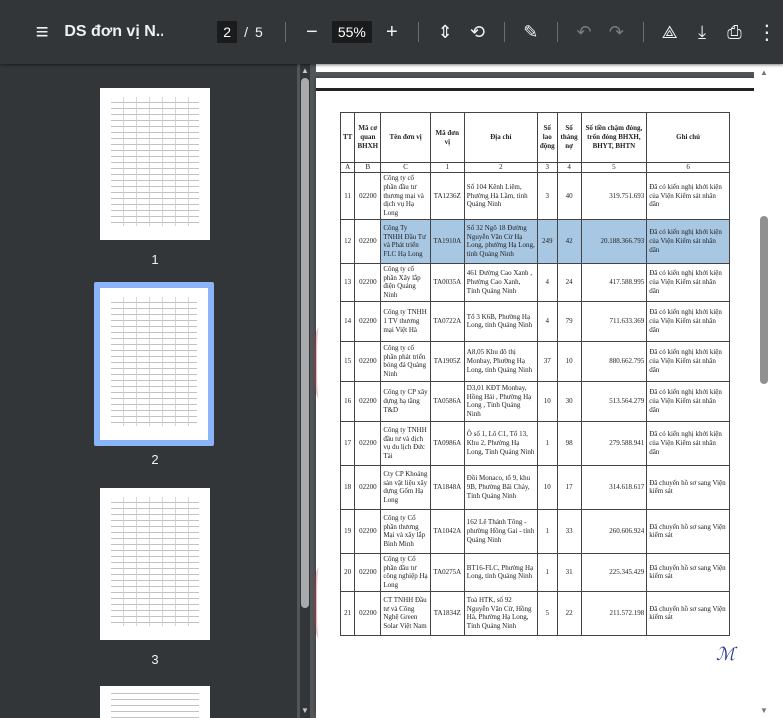 The width and height of the screenshot is (783, 718). What do you see at coordinates (305, 710) in the screenshot?
I see `sidebar-scroll-down-icon: ▼` at bounding box center [305, 710].